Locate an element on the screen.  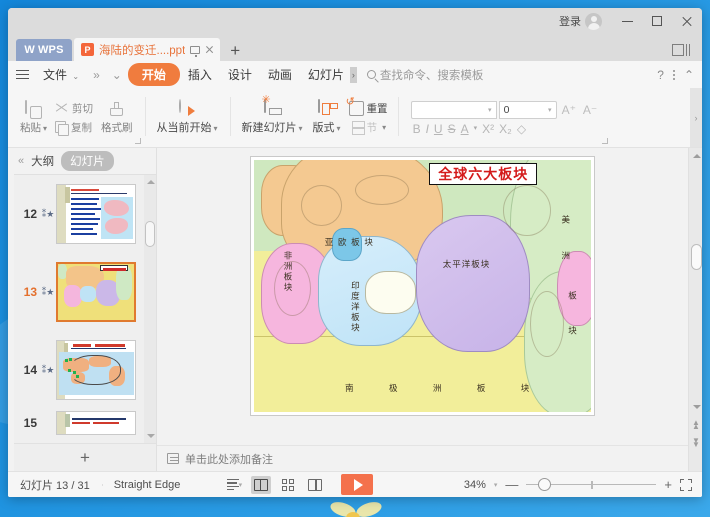
ribbon-tab-animation: 动画 is located at coordinates (280, 74).